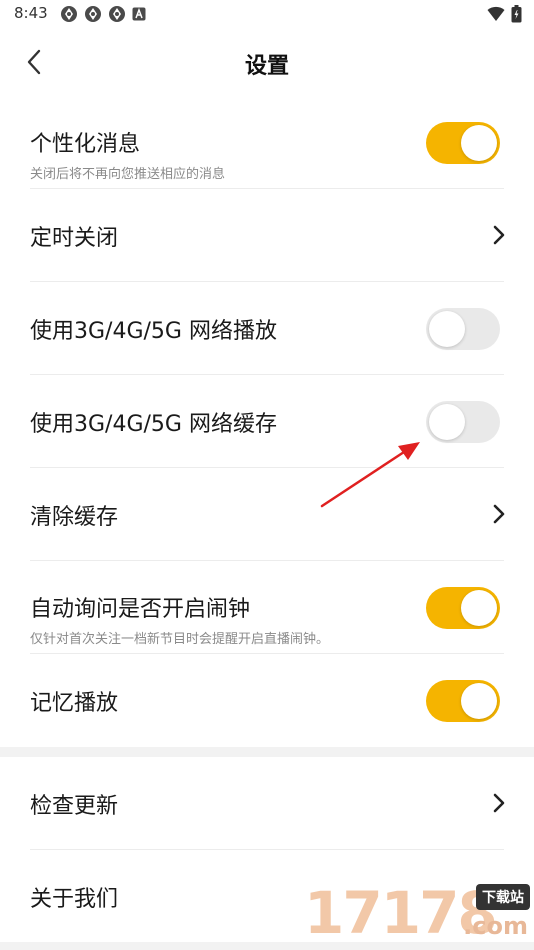  What do you see at coordinates (74, 703) in the screenshot?
I see `setting-title: 记忆播放` at bounding box center [74, 703].